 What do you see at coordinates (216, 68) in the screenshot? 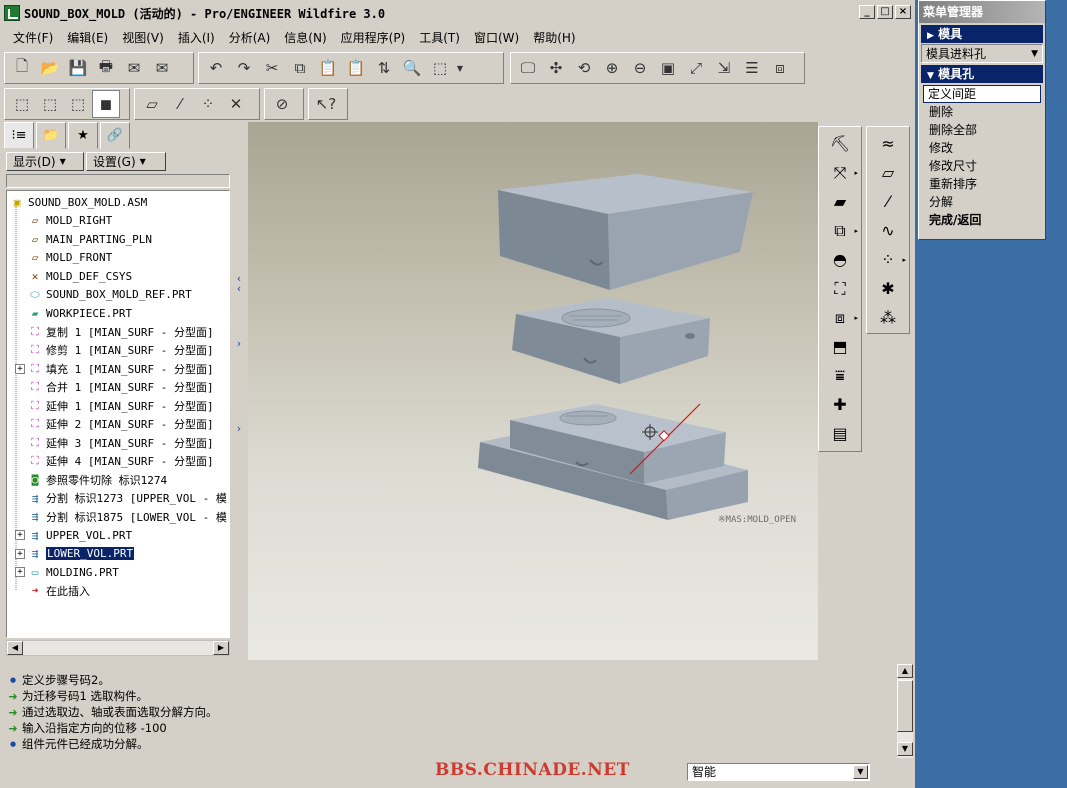
I see `undo-icon: ↶` at bounding box center [216, 68].